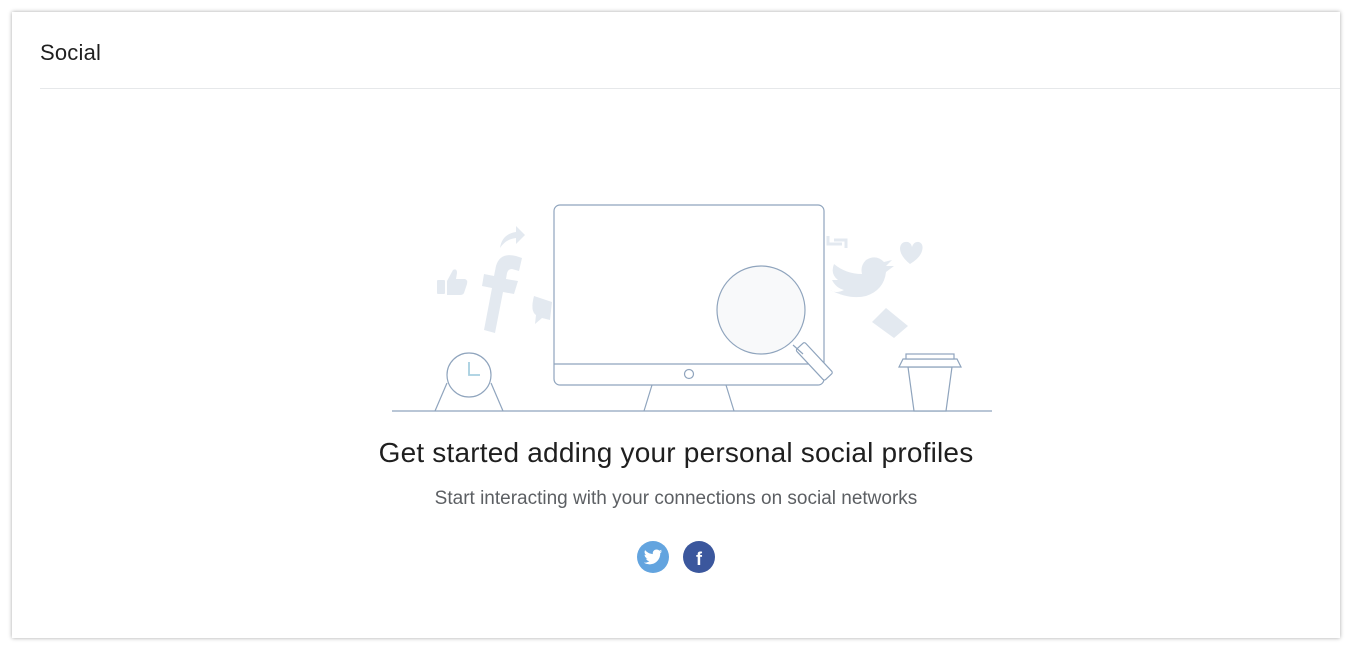 The image size is (1352, 650). I want to click on bubble-icon, so click(542, 310).